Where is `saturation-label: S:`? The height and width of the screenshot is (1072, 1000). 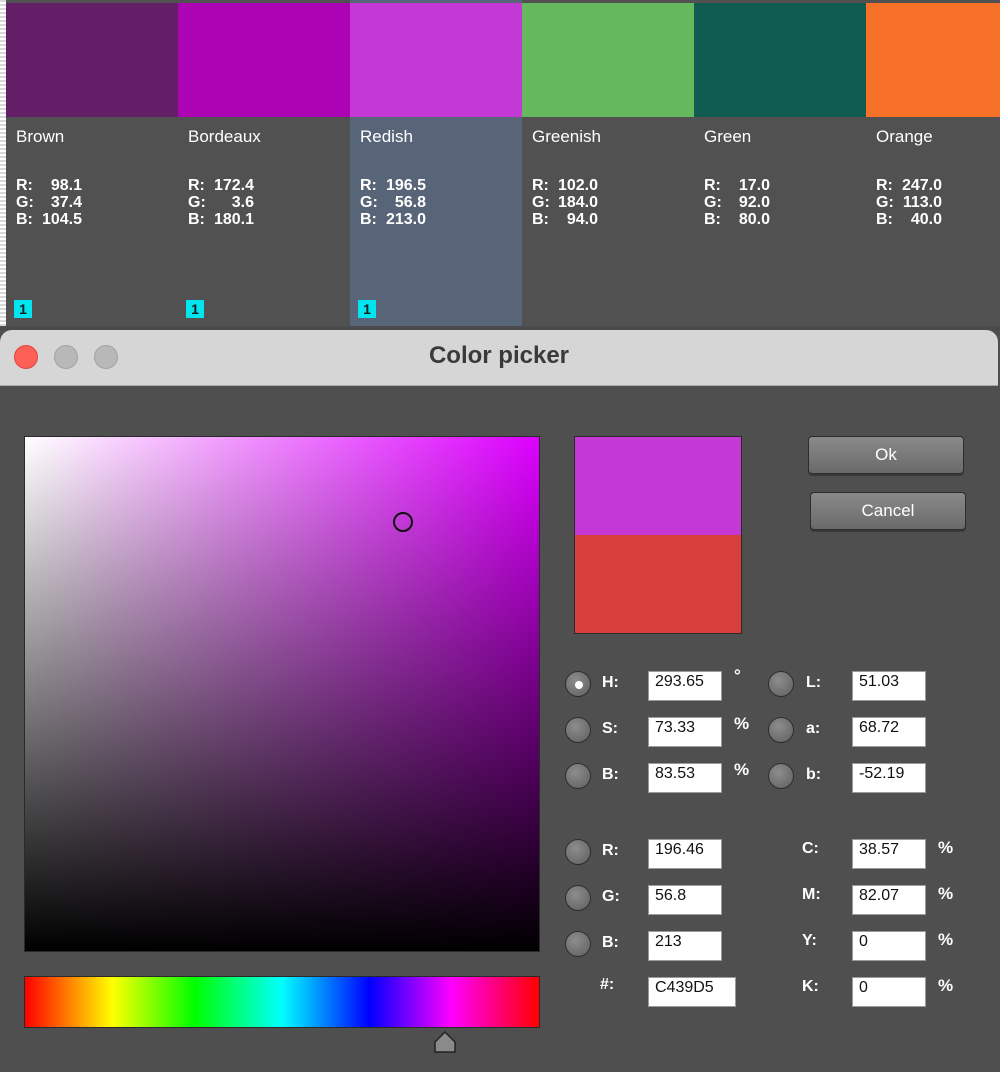 saturation-label: S: is located at coordinates (610, 728).